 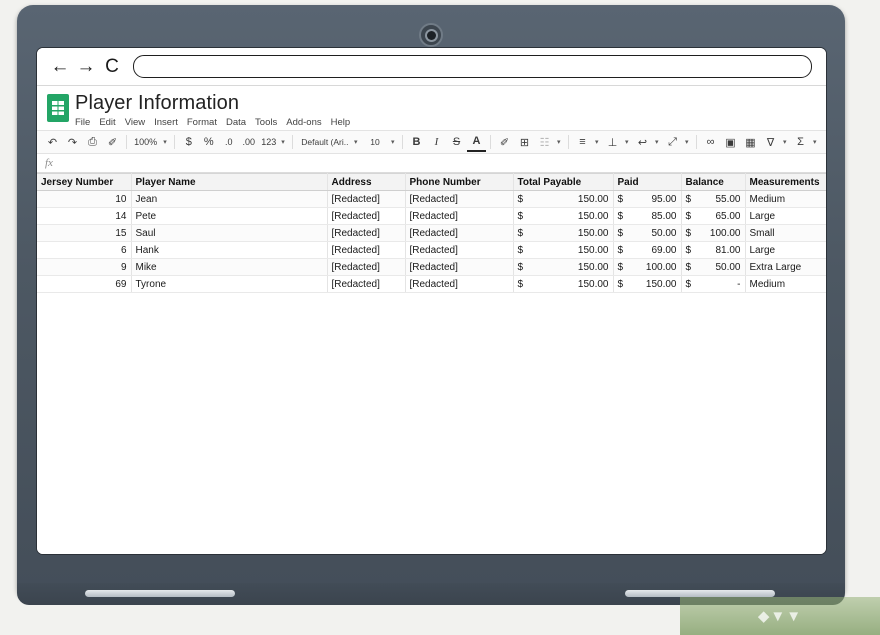 I want to click on cell-player-name: Pete, so click(x=229, y=216).